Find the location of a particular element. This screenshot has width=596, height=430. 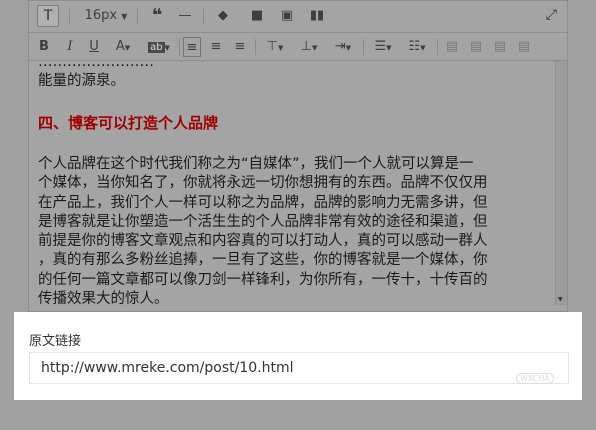

source-link-label: 原文链接 is located at coordinates (55, 341).